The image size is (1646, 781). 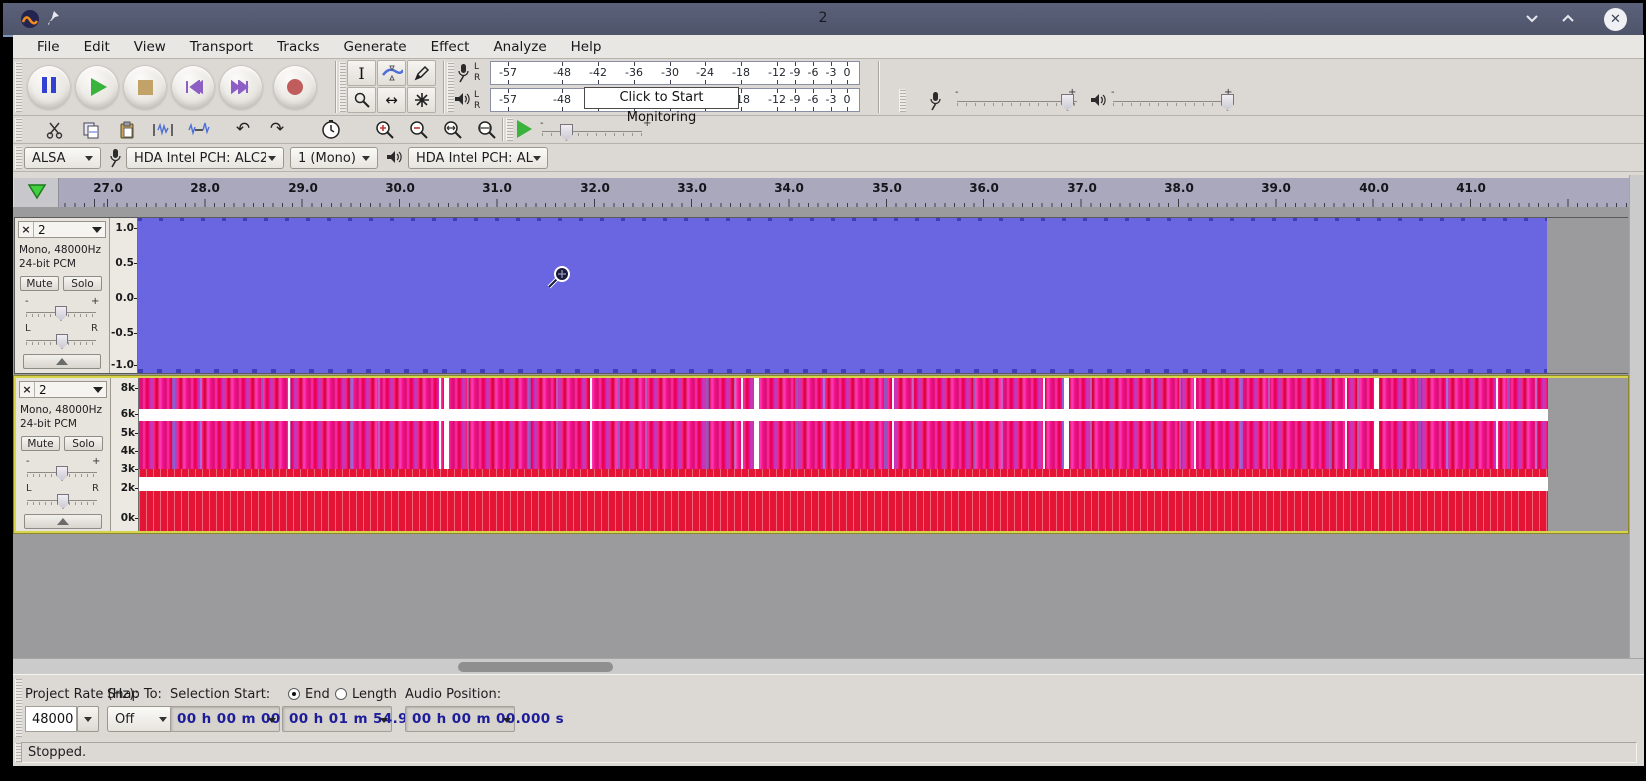 What do you see at coordinates (48, 47) in the screenshot?
I see `menu-item-file: File` at bounding box center [48, 47].